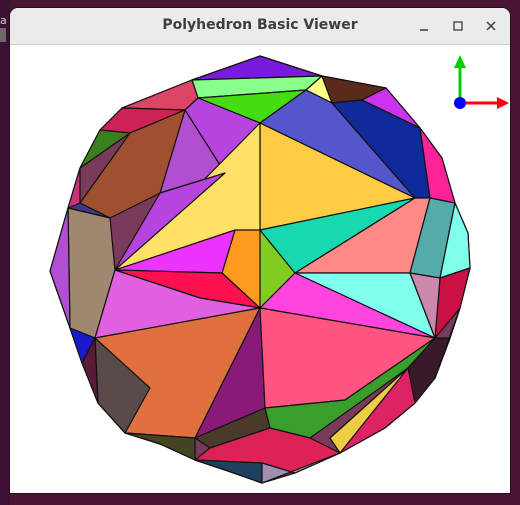 The image size is (520, 505). What do you see at coordinates (460, 61) in the screenshot?
I see `y-axis-arrowhead` at bounding box center [460, 61].